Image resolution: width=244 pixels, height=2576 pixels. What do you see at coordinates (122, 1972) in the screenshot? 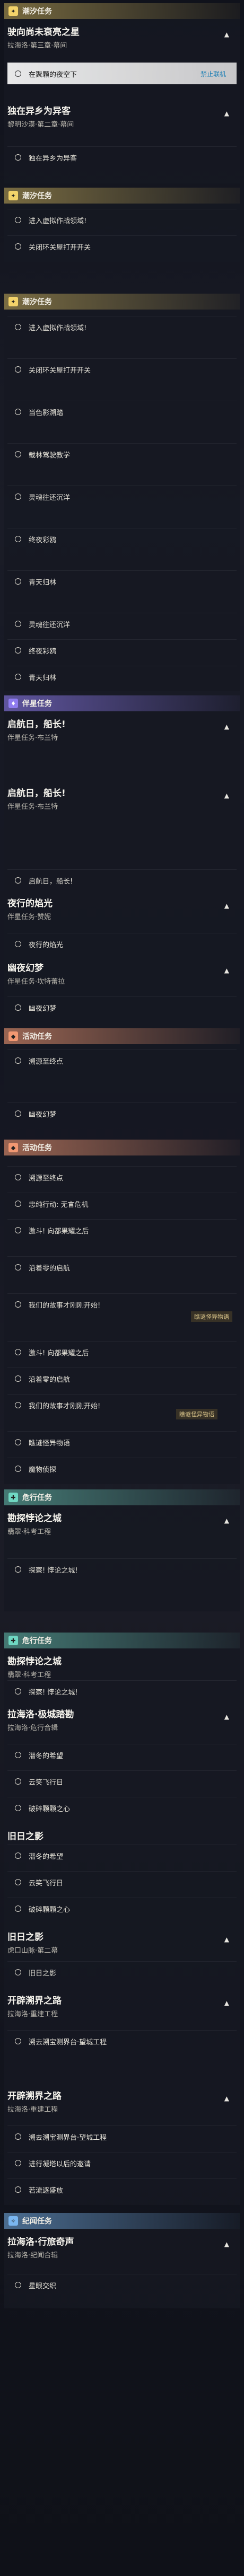
I see `quest-step: 旧日之影` at bounding box center [122, 1972].